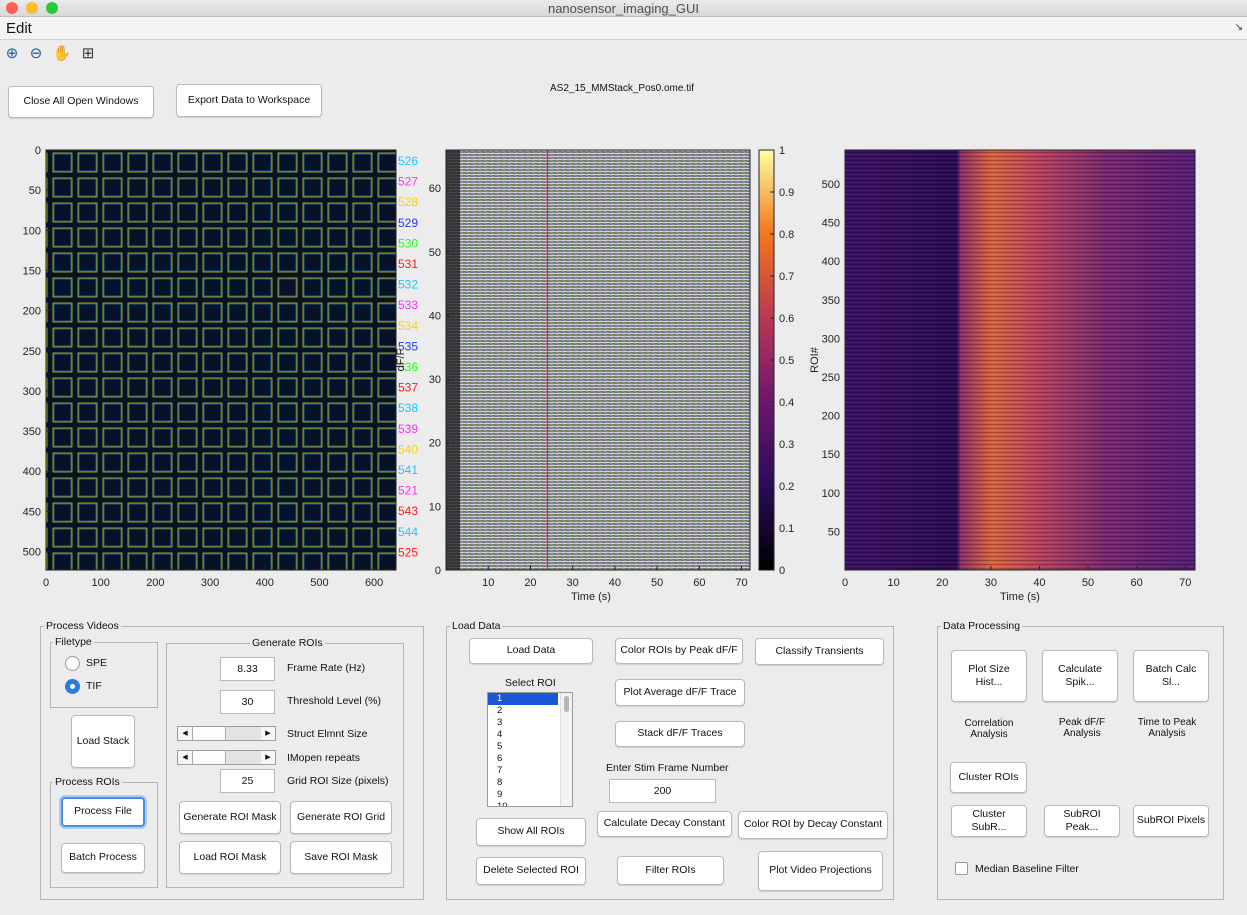 The image size is (1247, 915). I want to click on show-all-rois-button: Show All ROIs, so click(531, 832).